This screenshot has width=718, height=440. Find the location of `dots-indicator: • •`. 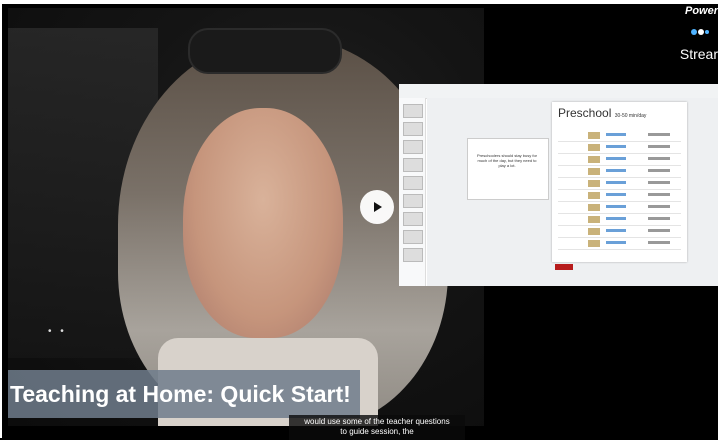

dots-indicator: • • is located at coordinates (57, 331).